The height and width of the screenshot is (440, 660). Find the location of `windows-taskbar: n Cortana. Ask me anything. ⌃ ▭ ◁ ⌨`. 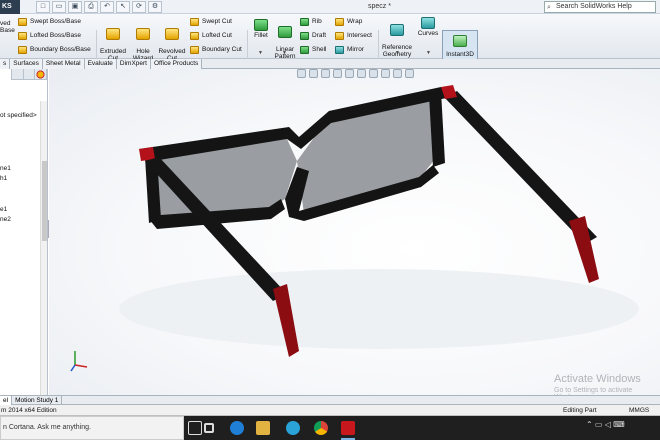

windows-taskbar: n Cortana. Ask me anything. ⌃ ▭ ◁ ⌨ is located at coordinates (330, 428).